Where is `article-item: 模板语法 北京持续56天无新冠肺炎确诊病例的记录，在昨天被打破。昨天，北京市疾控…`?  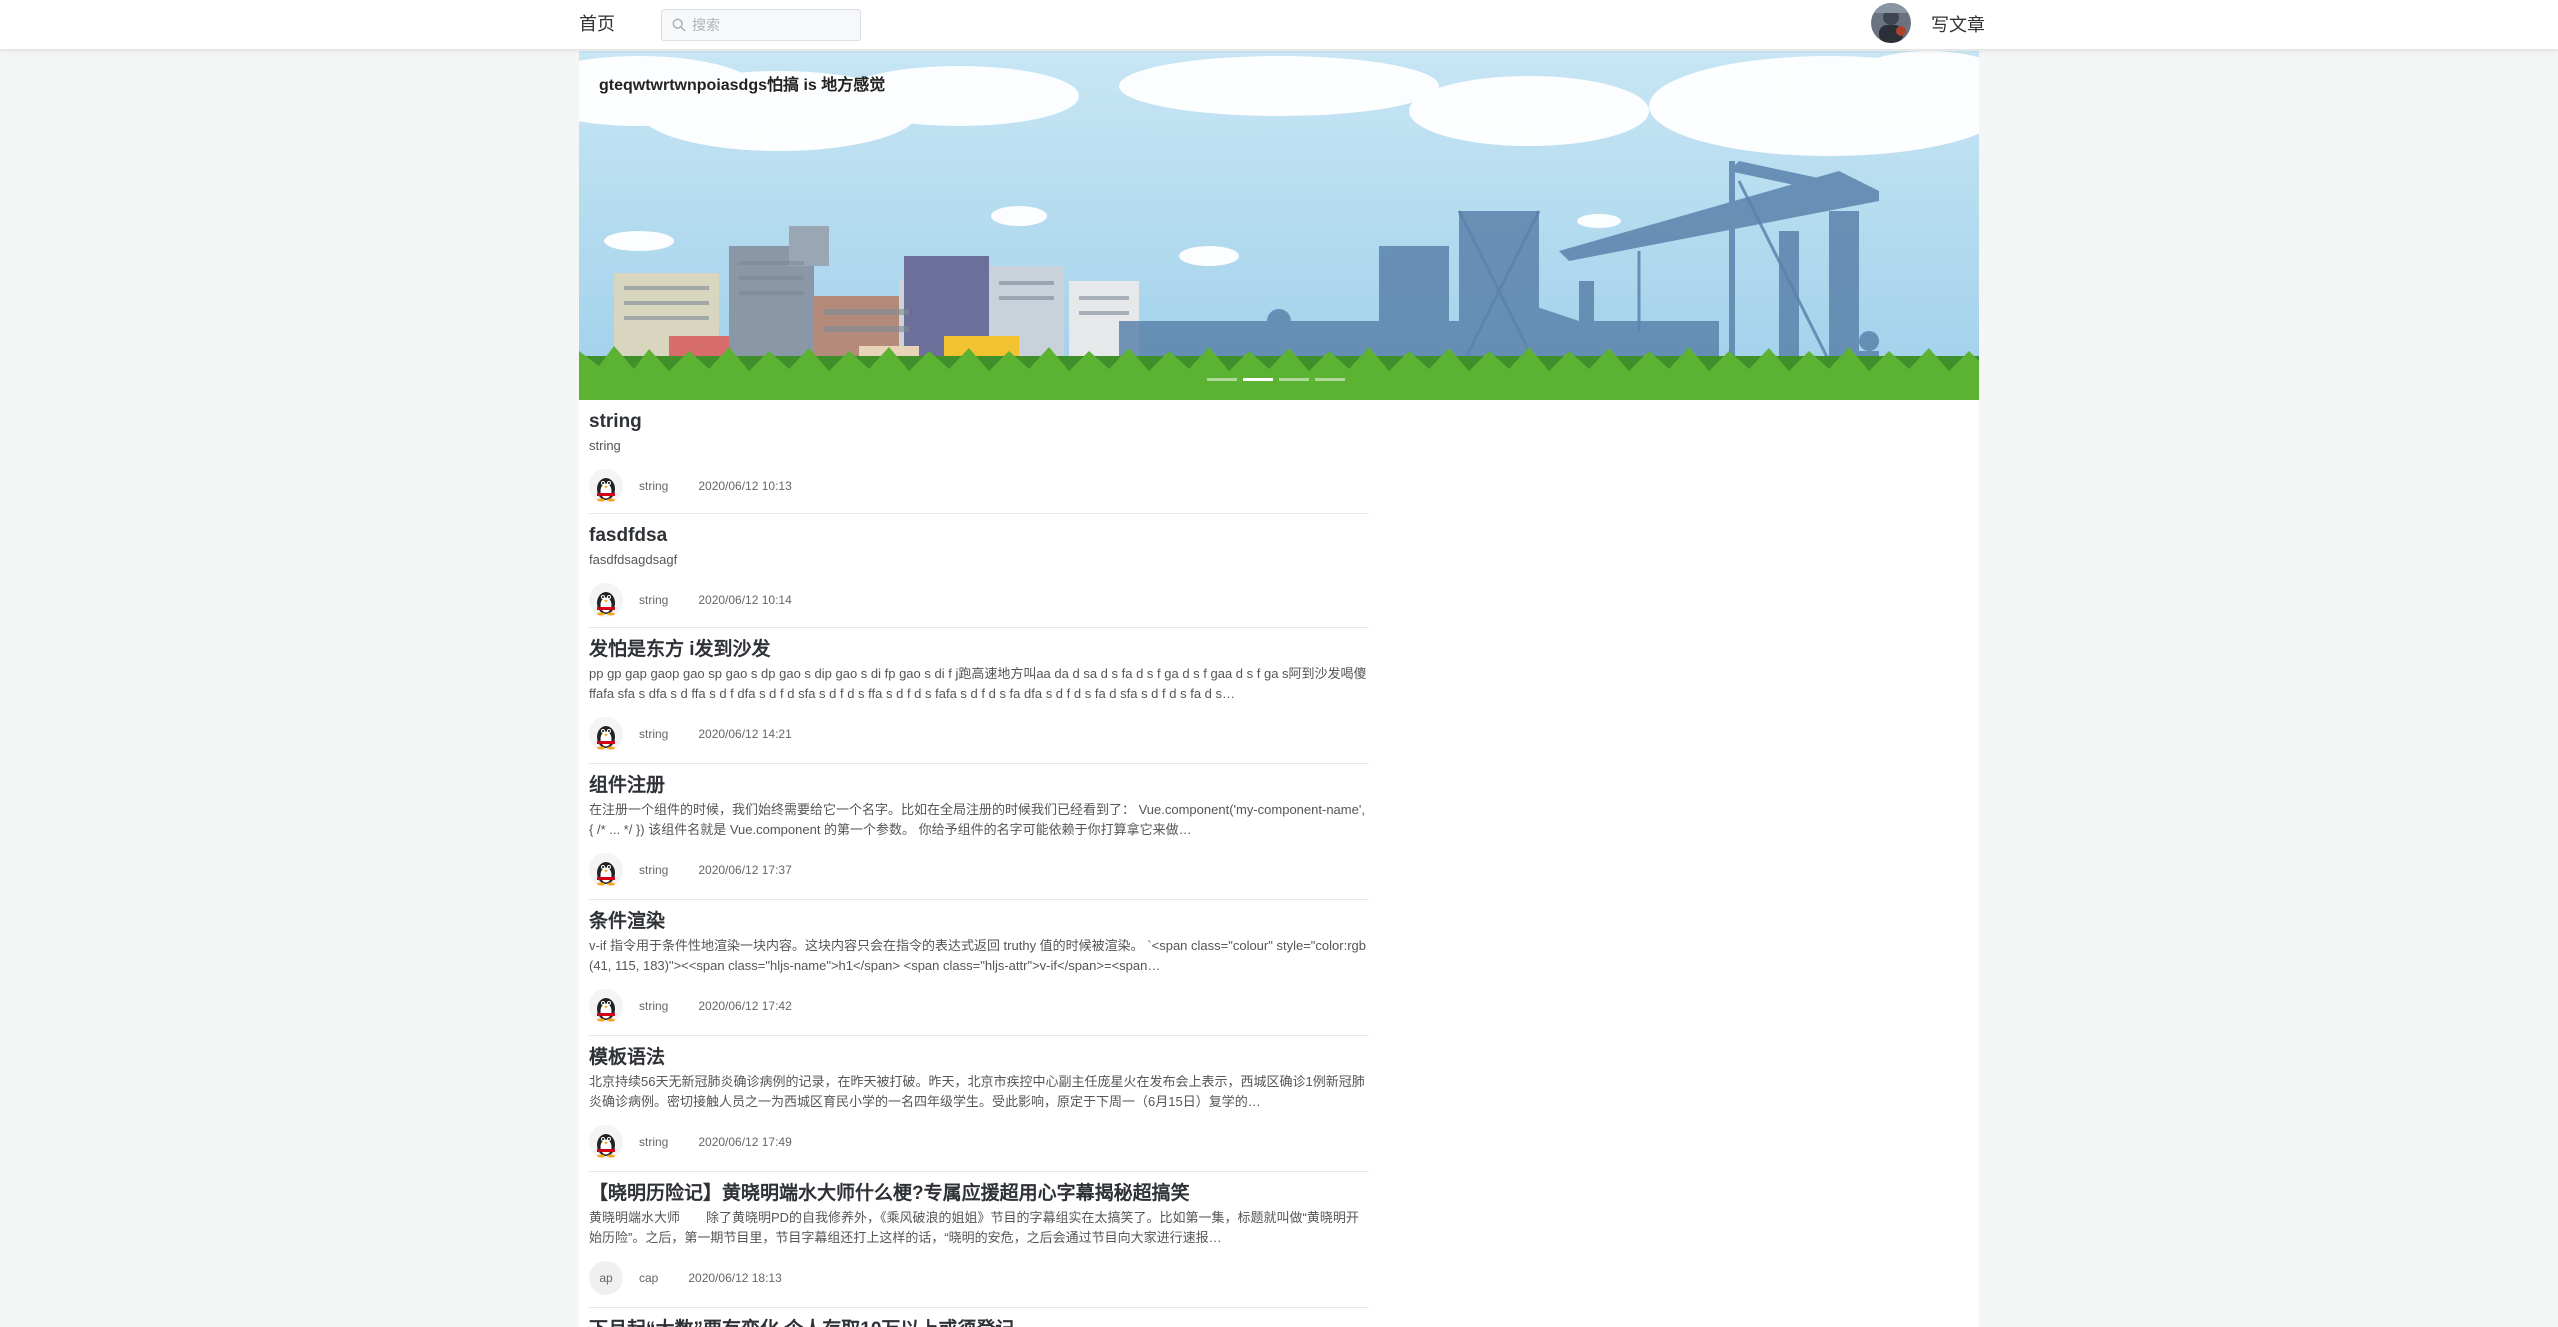
article-item: 模板语法 北京持续56天无新冠肺炎确诊病例的记录，在昨天被打破。昨天，北京市疾控… is located at coordinates (979, 1104).